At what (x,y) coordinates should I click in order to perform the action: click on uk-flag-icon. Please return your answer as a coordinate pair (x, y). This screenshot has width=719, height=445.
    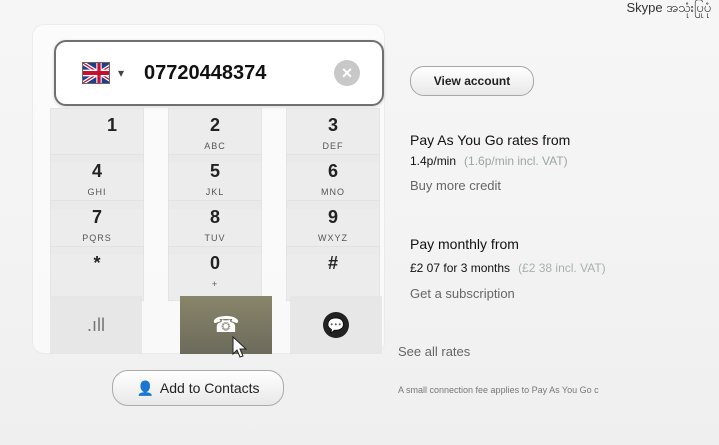
    Looking at the image, I should click on (96, 73).